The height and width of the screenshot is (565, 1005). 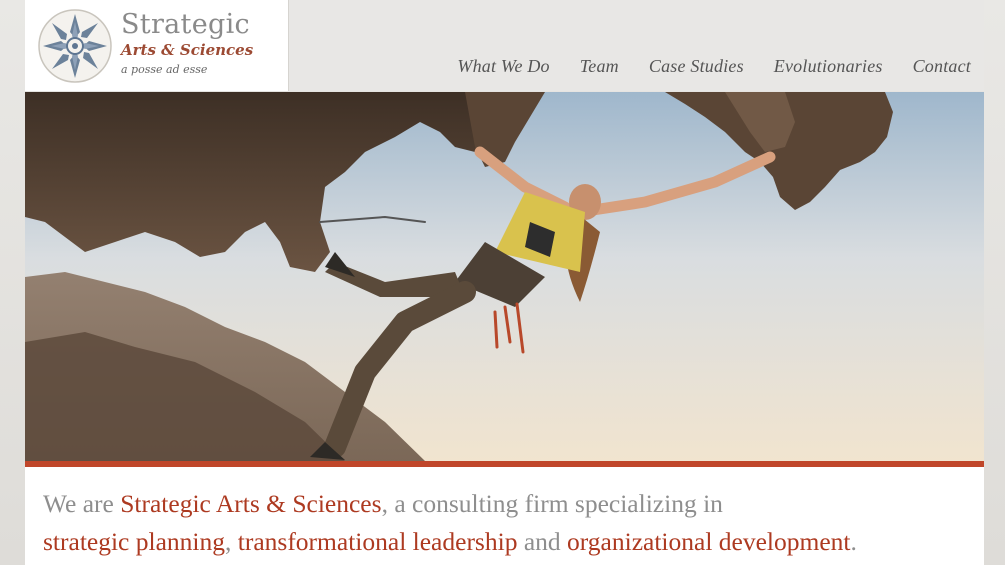 I want to click on service-transformational-leadership: transformational leadership, so click(x=378, y=541).